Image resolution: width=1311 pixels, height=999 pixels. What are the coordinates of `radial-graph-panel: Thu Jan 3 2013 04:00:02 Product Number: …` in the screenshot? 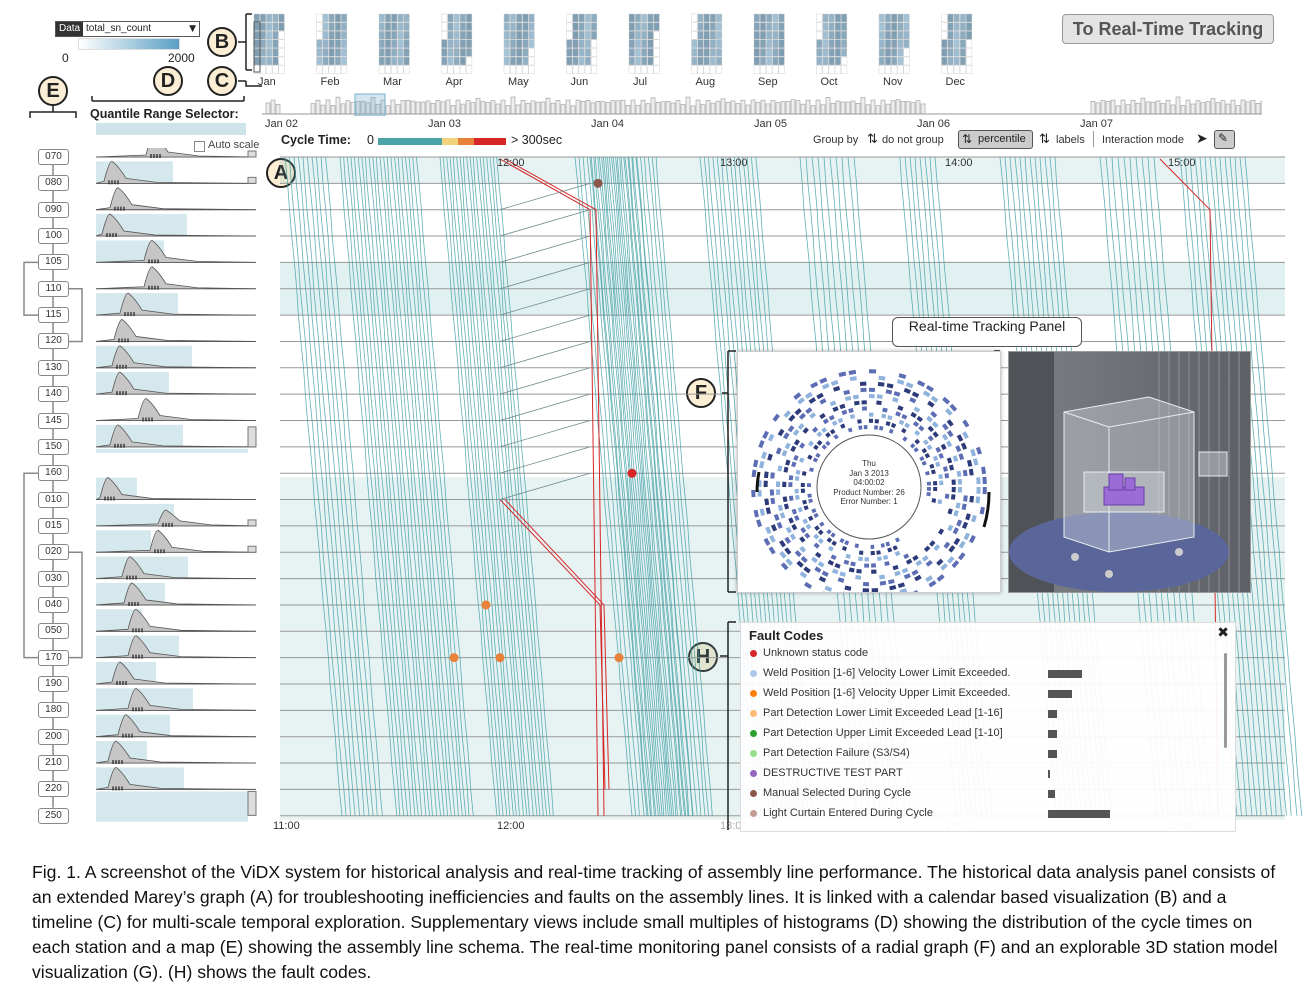 It's located at (869, 472).